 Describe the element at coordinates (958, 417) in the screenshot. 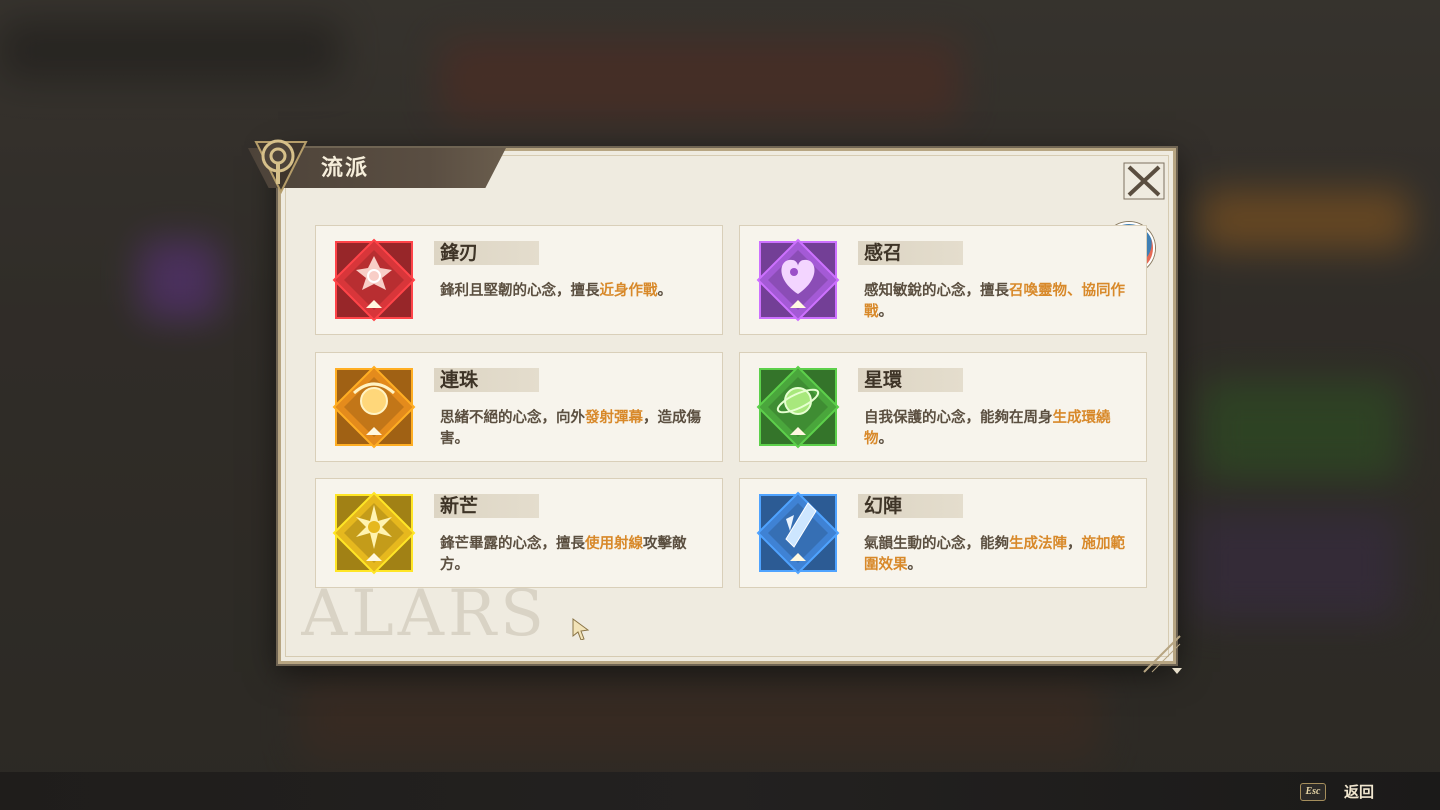

I see `description-text: 自我保護的心念，能夠在周身` at that location.